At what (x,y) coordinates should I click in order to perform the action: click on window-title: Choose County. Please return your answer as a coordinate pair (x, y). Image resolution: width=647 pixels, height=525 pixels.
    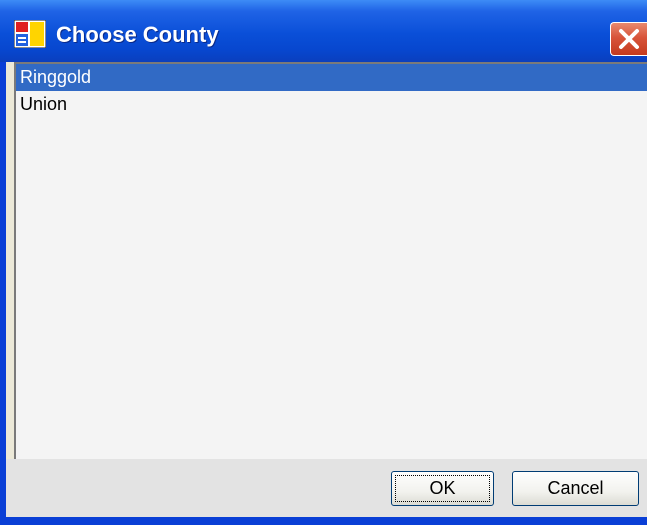
    Looking at the image, I should click on (137, 34).